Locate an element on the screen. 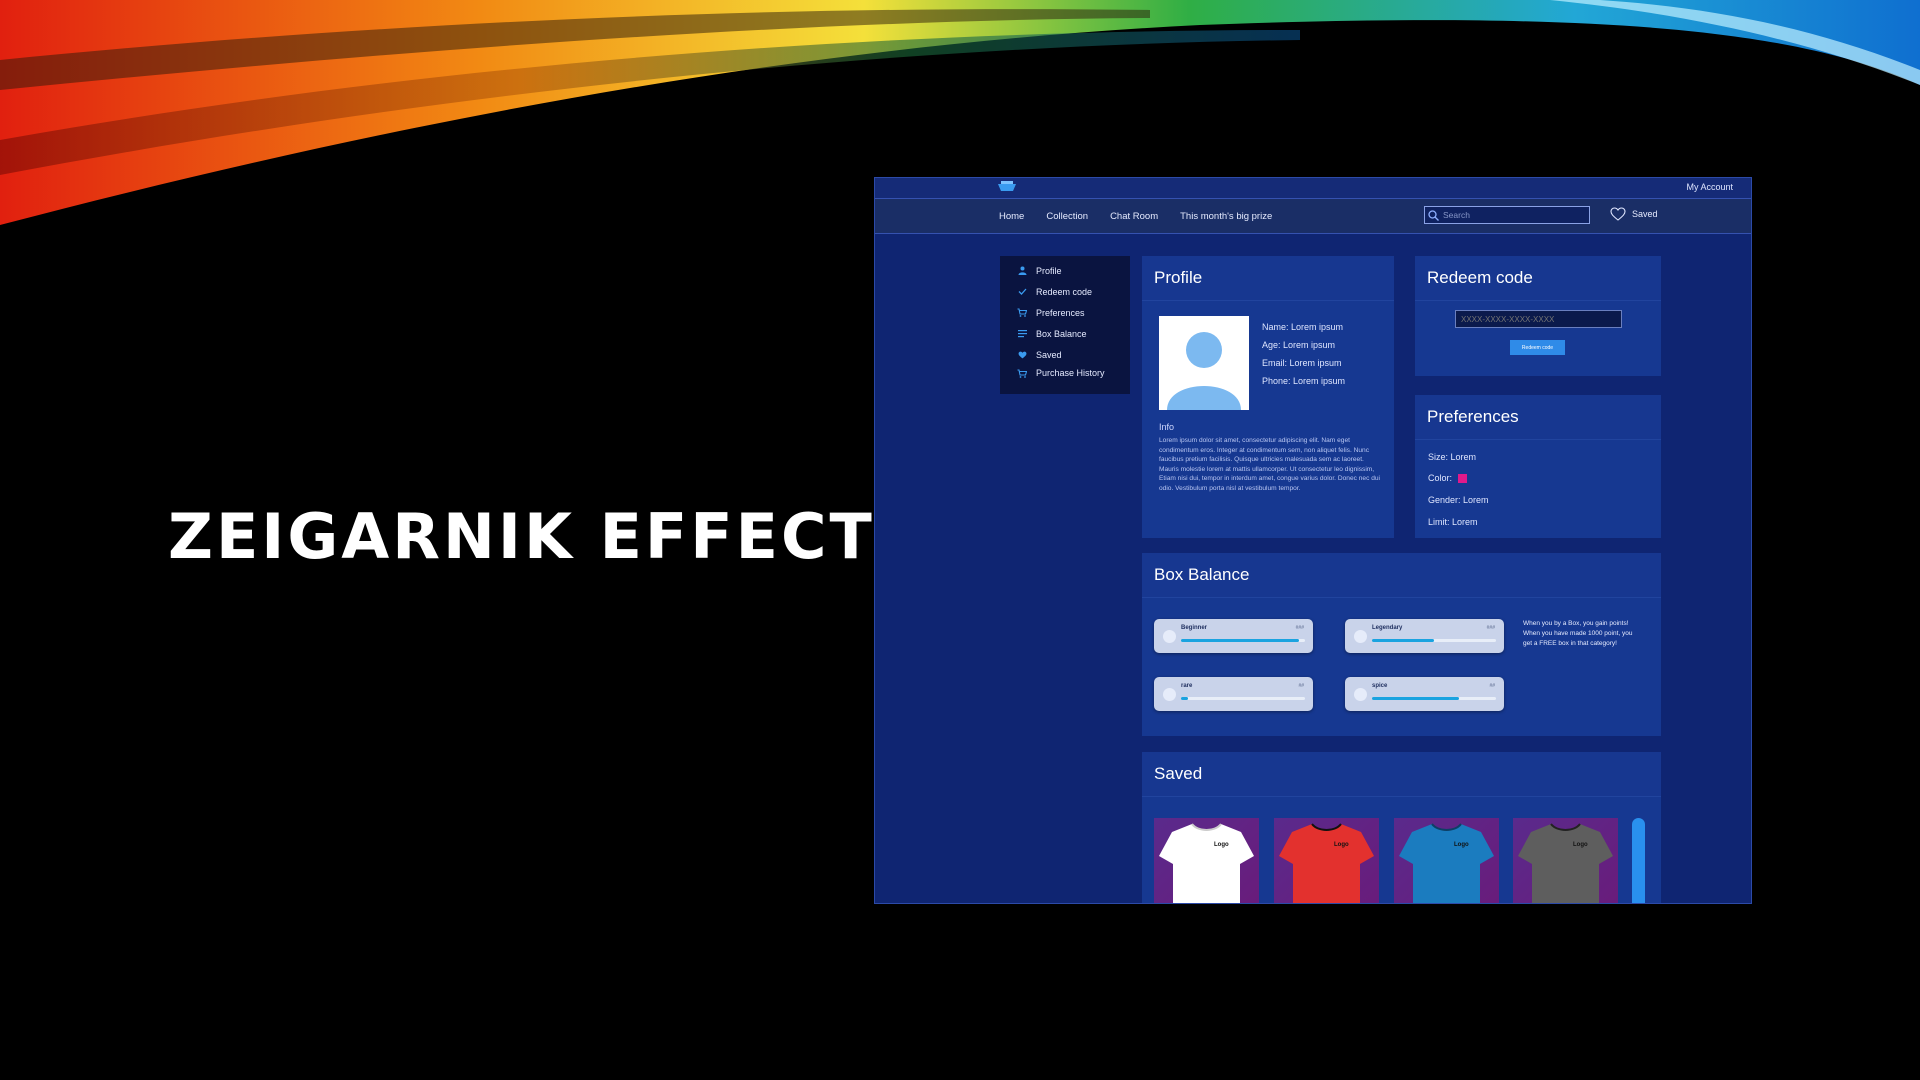 The image size is (1920, 1080). pref-color-label: Color: is located at coordinates (1440, 478).